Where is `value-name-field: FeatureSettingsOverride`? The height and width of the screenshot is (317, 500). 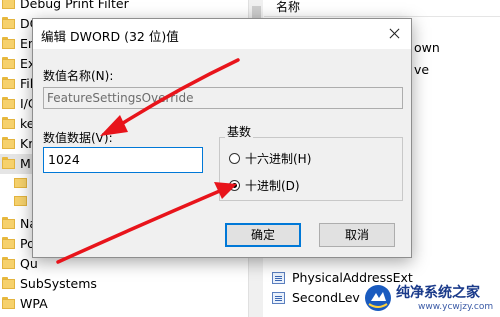
value-name-field: FeatureSettingsOverride is located at coordinates (223, 98).